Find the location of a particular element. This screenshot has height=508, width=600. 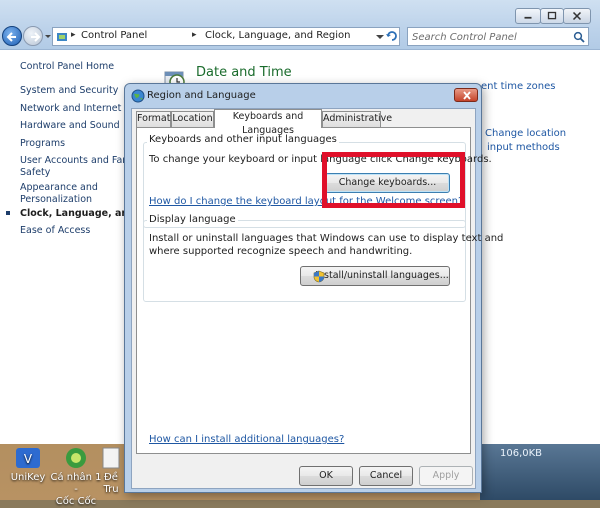

taskbar-tray: 106,0KB is located at coordinates (540, 470).